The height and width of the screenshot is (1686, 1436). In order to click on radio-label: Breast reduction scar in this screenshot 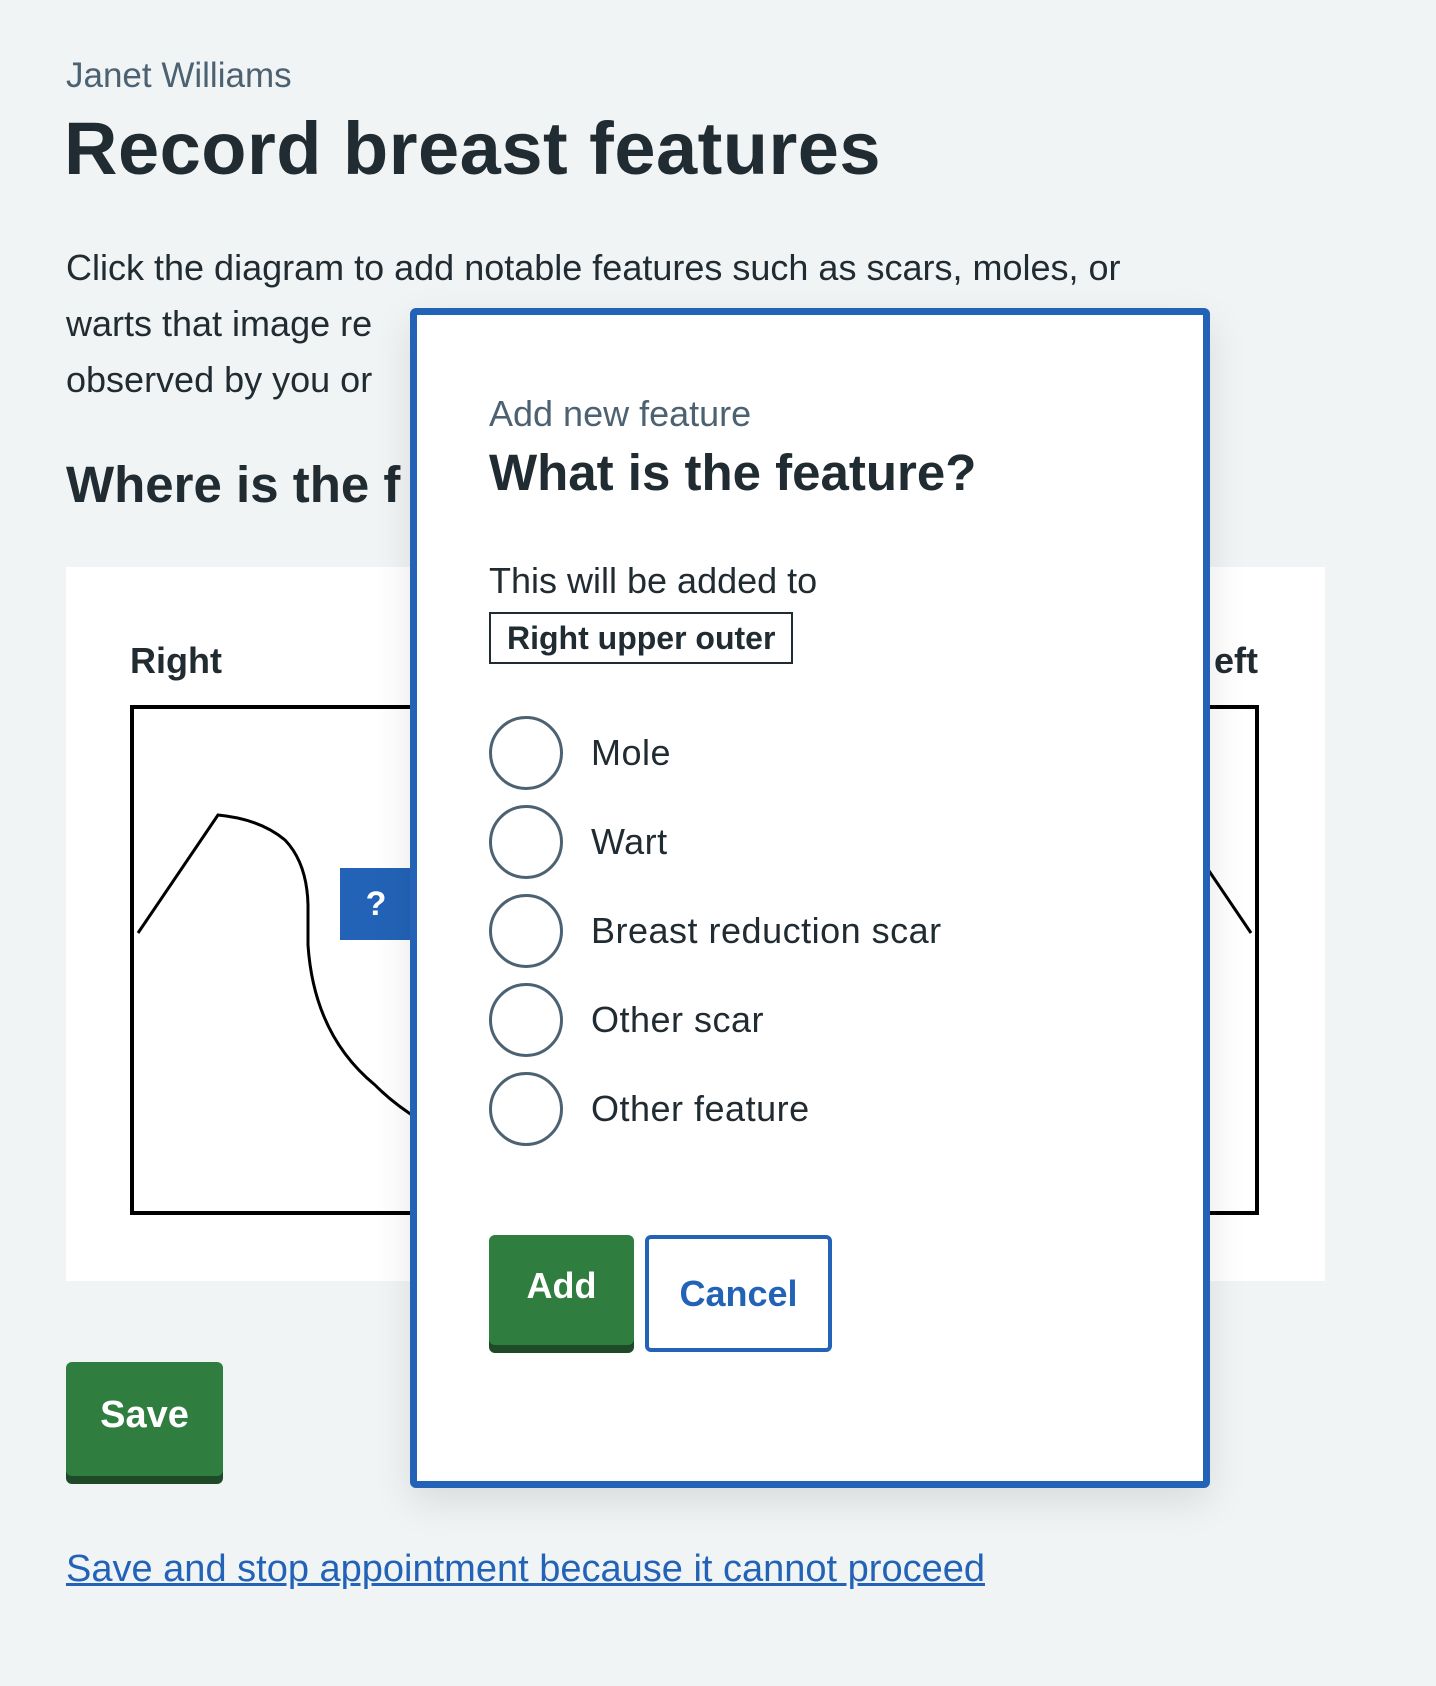, I will do `click(766, 931)`.